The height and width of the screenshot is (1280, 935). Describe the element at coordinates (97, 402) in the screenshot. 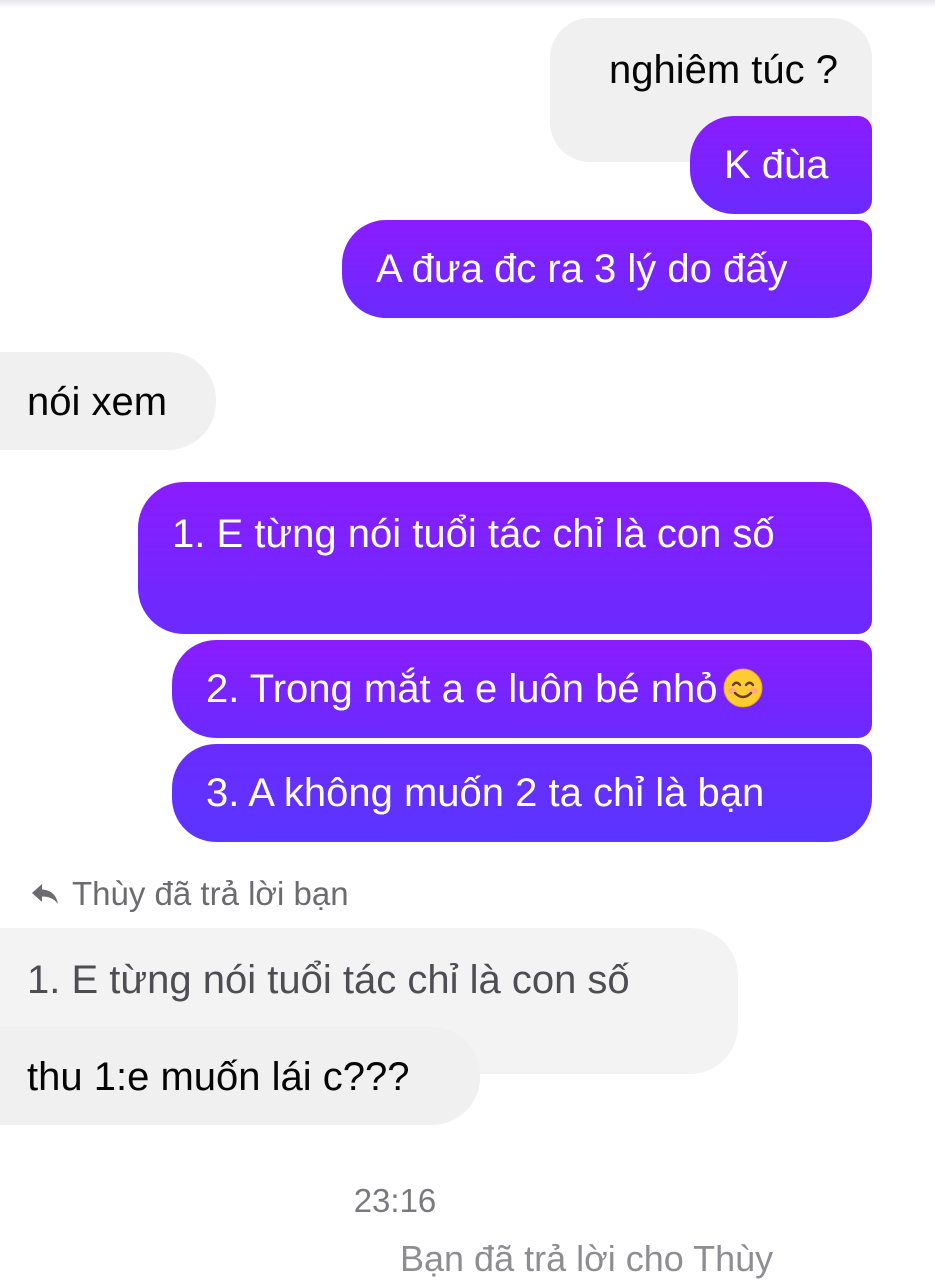

I see `message-text: nói xem` at that location.